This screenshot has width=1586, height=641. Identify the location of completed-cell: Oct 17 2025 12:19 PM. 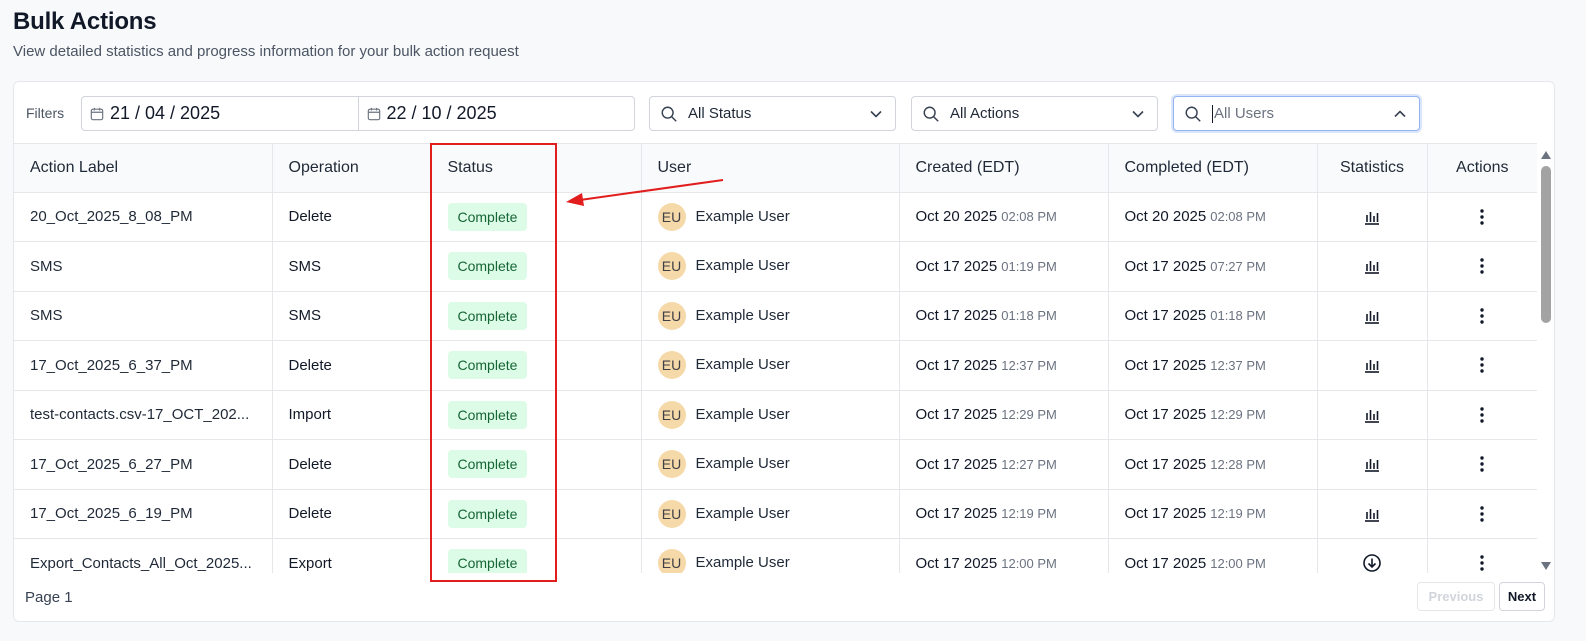
(1213, 514).